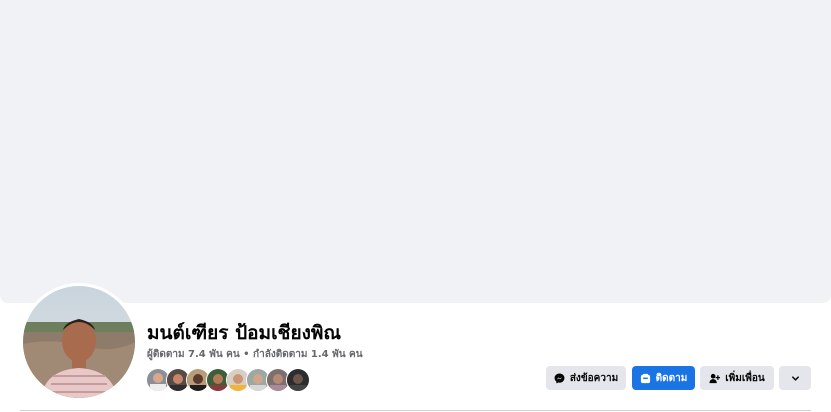 This screenshot has width=831, height=412. I want to click on section-divider, so click(415, 410).